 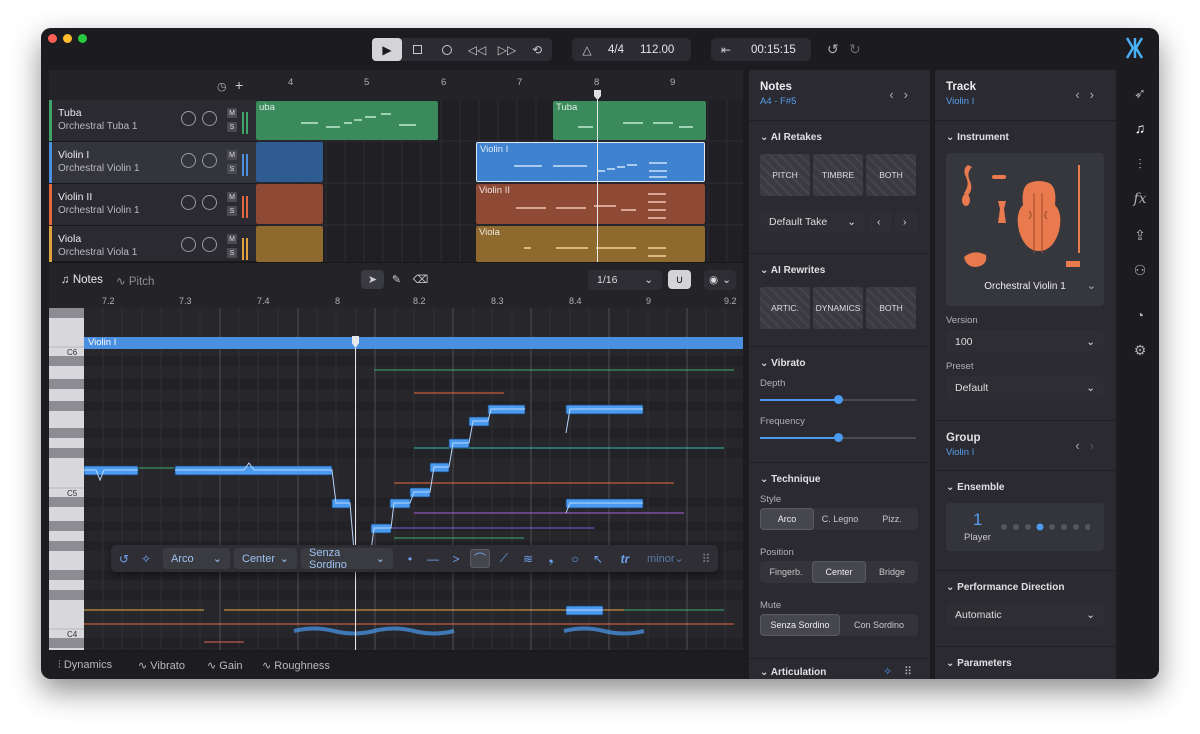 What do you see at coordinates (124, 558) in the screenshot?
I see `undo-retake-button: ↺` at bounding box center [124, 558].